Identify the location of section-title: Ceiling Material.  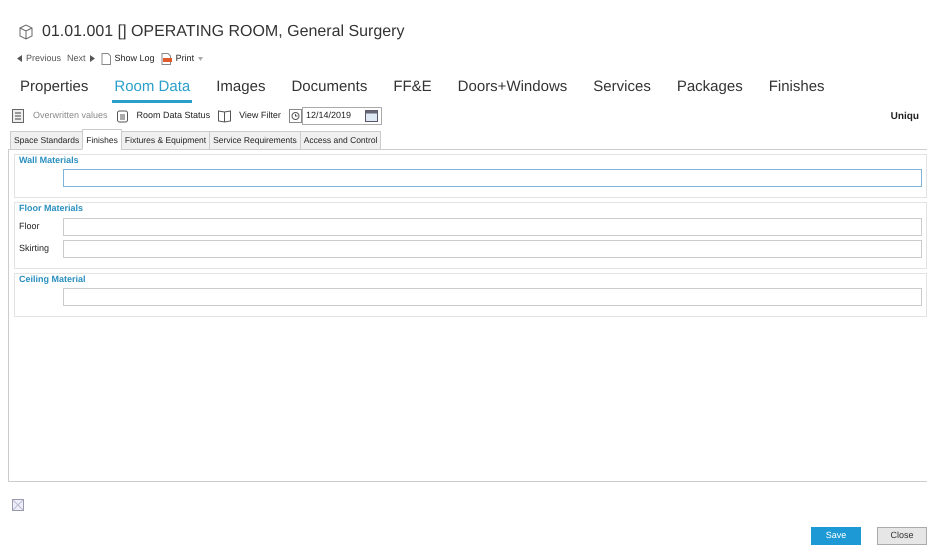
(53, 279).